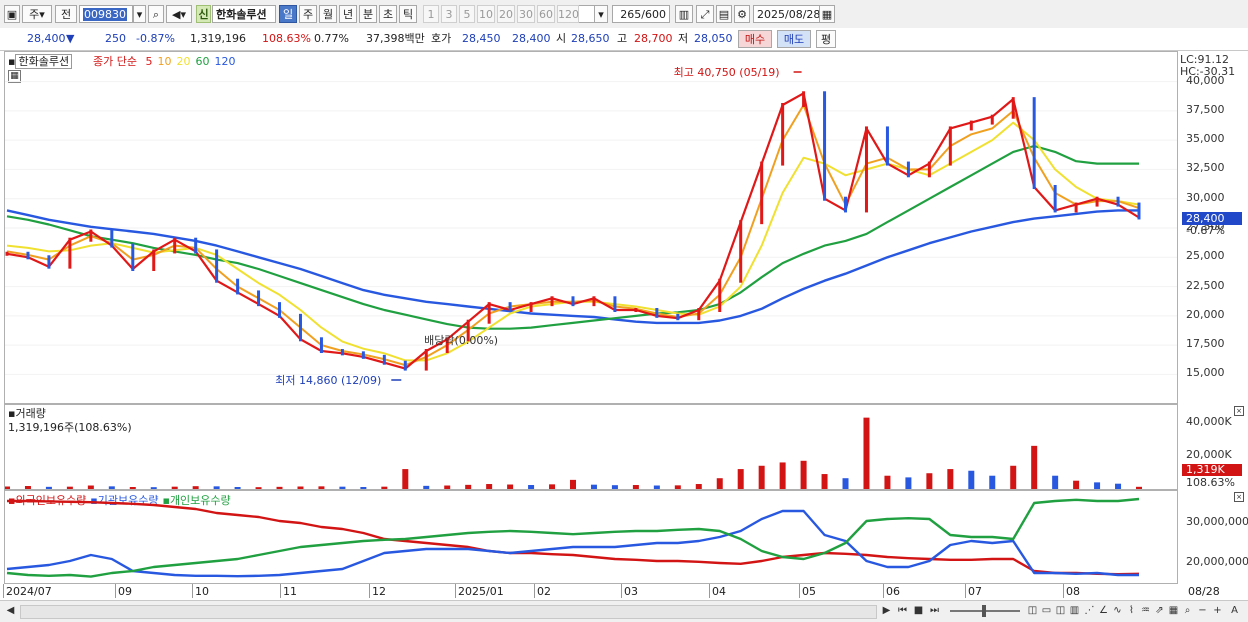 The height and width of the screenshot is (622, 1248). What do you see at coordinates (408, 14) in the screenshot?
I see `period-6-button: 틱` at bounding box center [408, 14].